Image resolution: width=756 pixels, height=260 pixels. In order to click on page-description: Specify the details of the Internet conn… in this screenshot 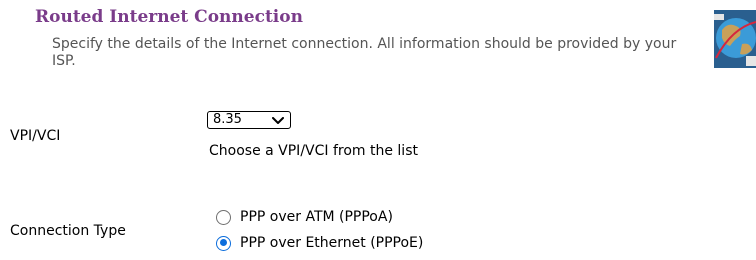, I will do `click(364, 52)`.